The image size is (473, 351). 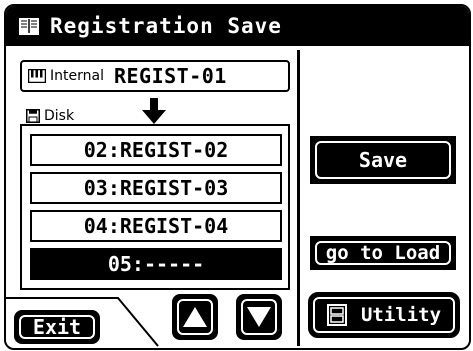 I want to click on exit-button-label: Exit, so click(x=57, y=327).